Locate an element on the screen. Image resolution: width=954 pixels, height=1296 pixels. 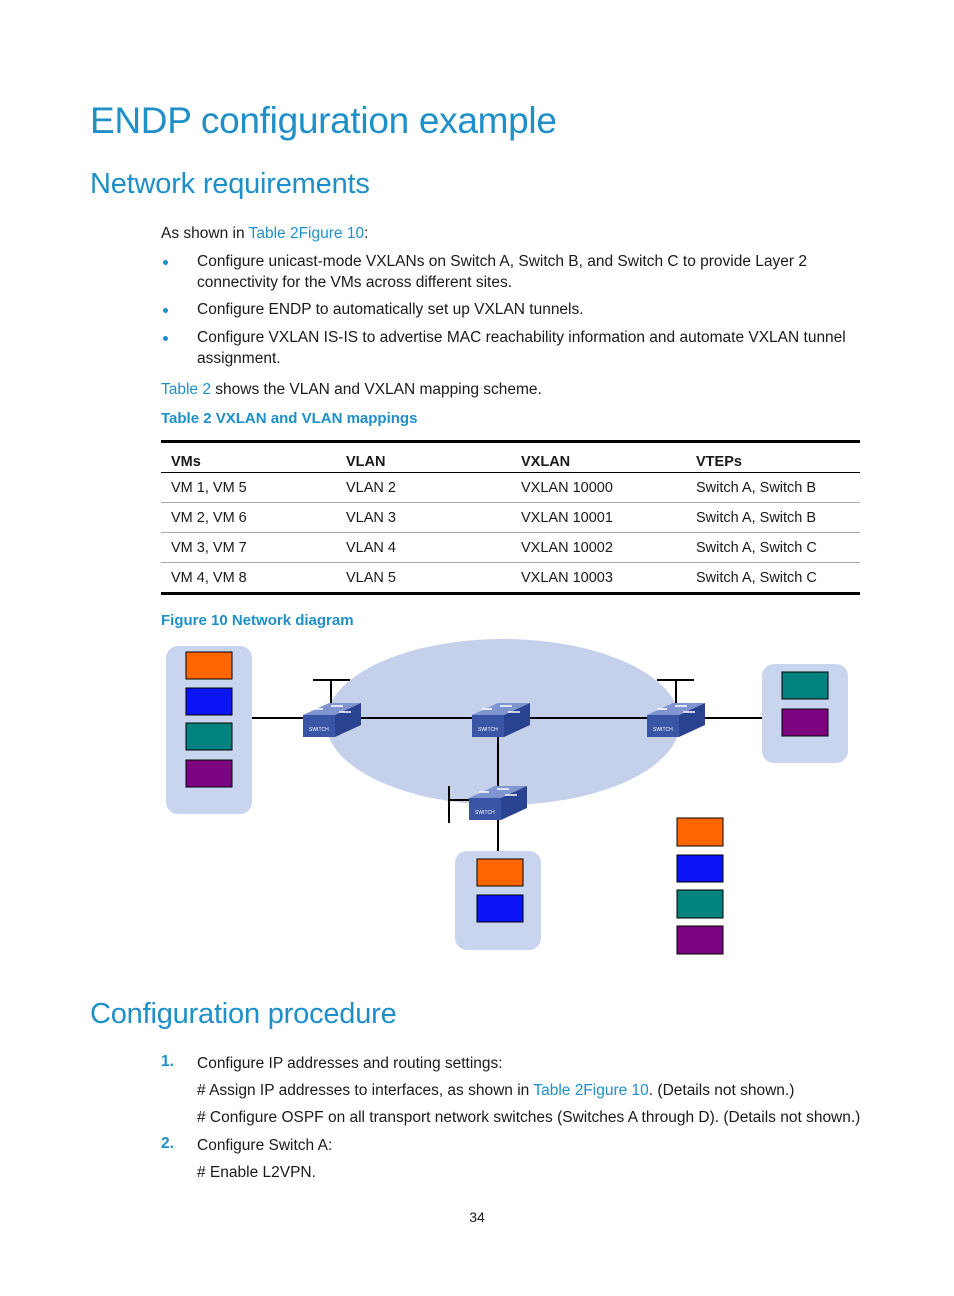
table-figure-link: Table 2Figure 10 is located at coordinates (590, 1090).